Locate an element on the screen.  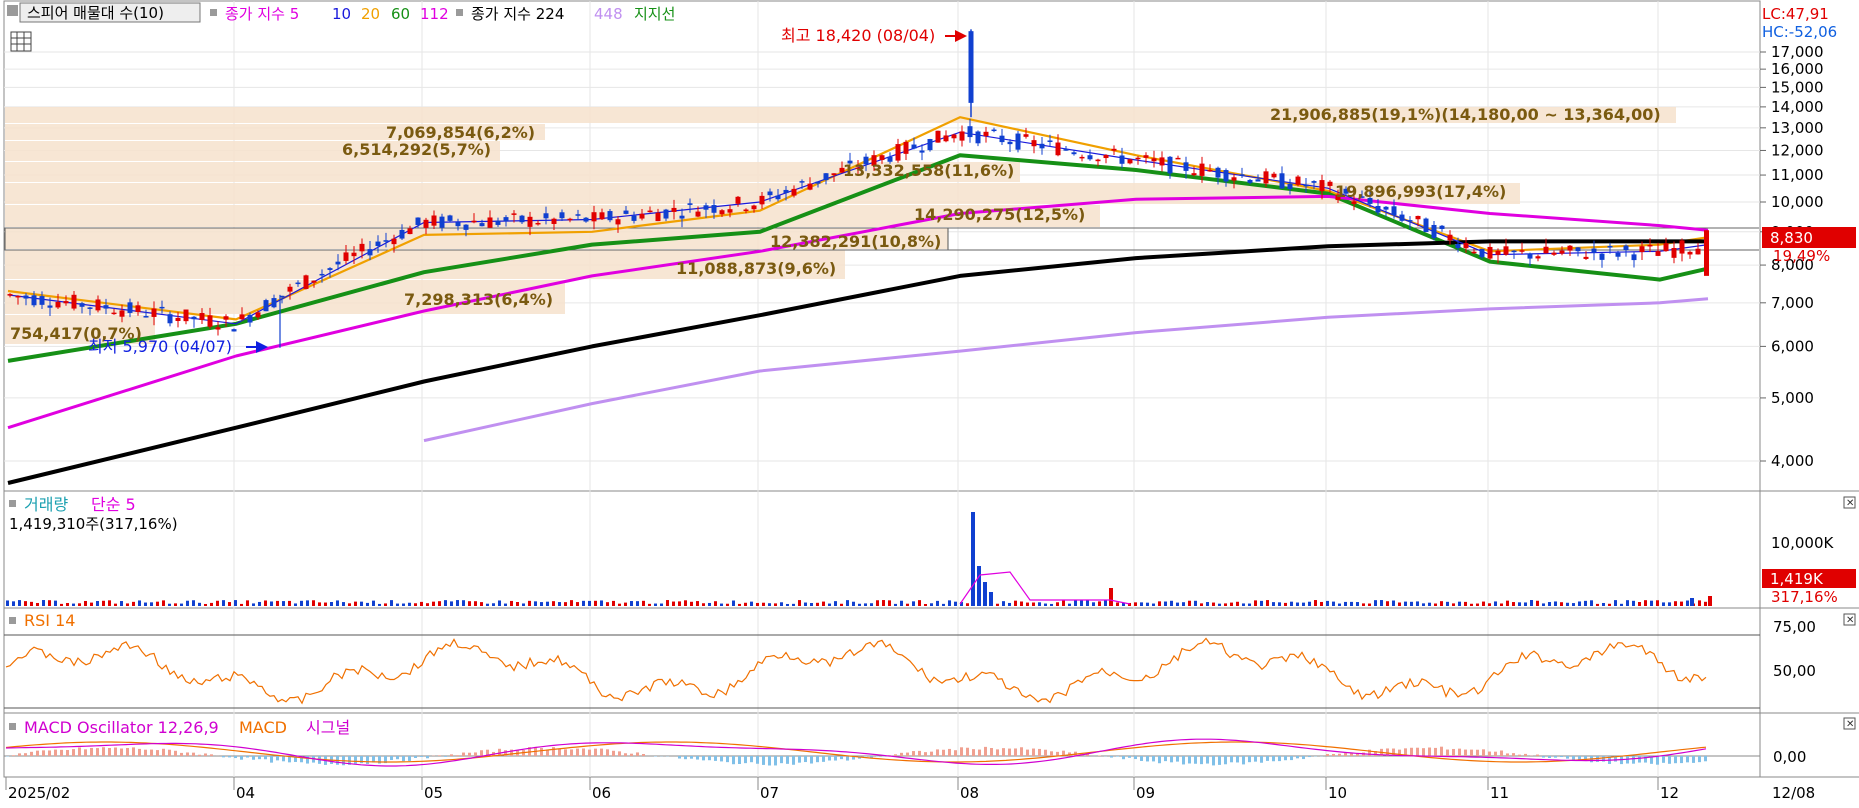
ma2-legend-label: 종가 지수 224 is located at coordinates (517, 14).